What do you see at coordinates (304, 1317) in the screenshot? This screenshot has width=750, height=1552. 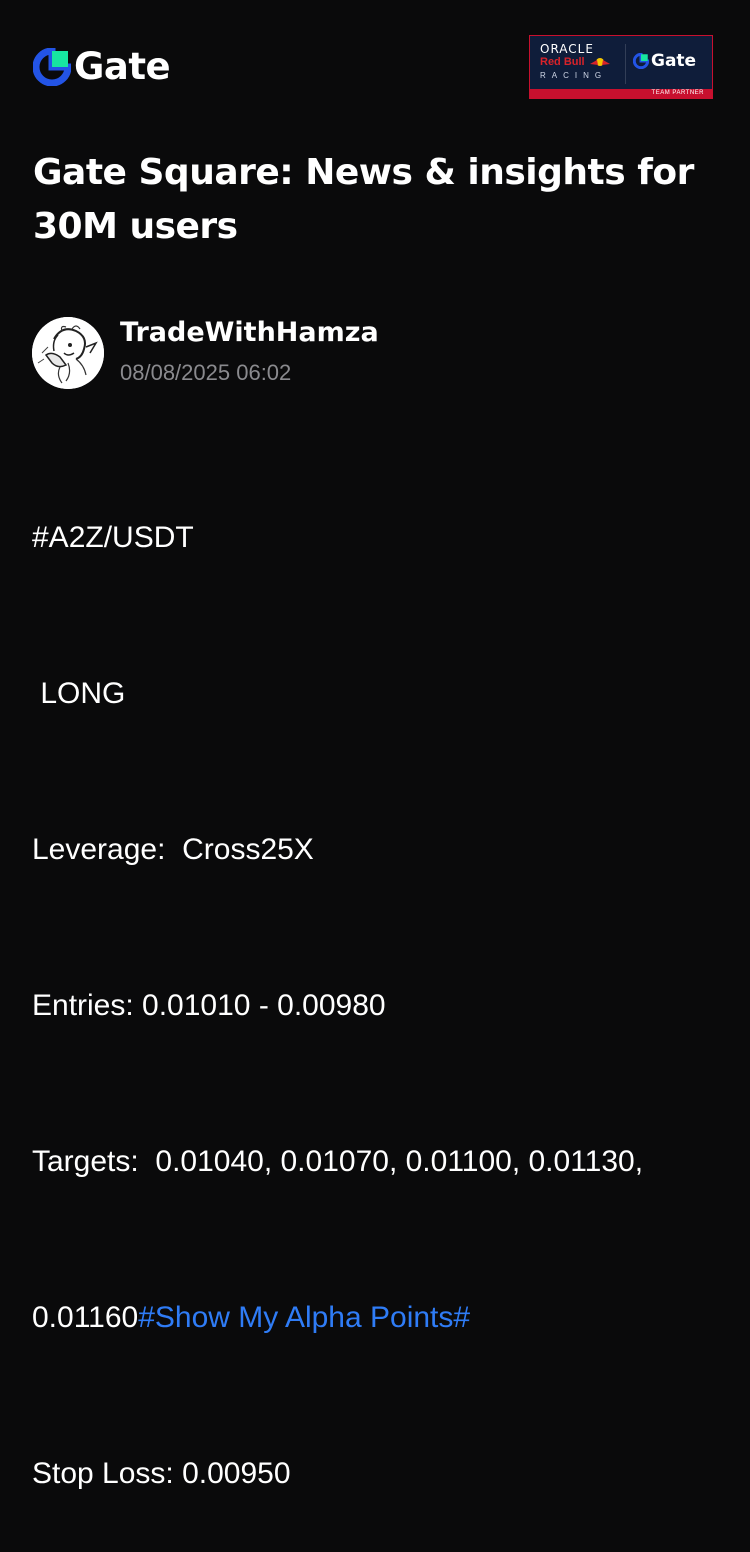 I see `hashtag-link: #Show My Alpha Points#` at bounding box center [304, 1317].